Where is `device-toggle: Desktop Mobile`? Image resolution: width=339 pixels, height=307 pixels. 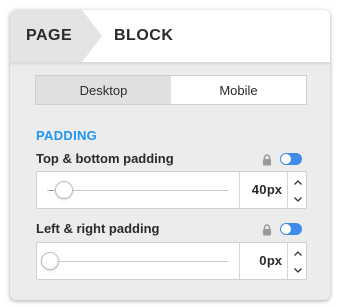 device-toggle: Desktop Mobile is located at coordinates (171, 90).